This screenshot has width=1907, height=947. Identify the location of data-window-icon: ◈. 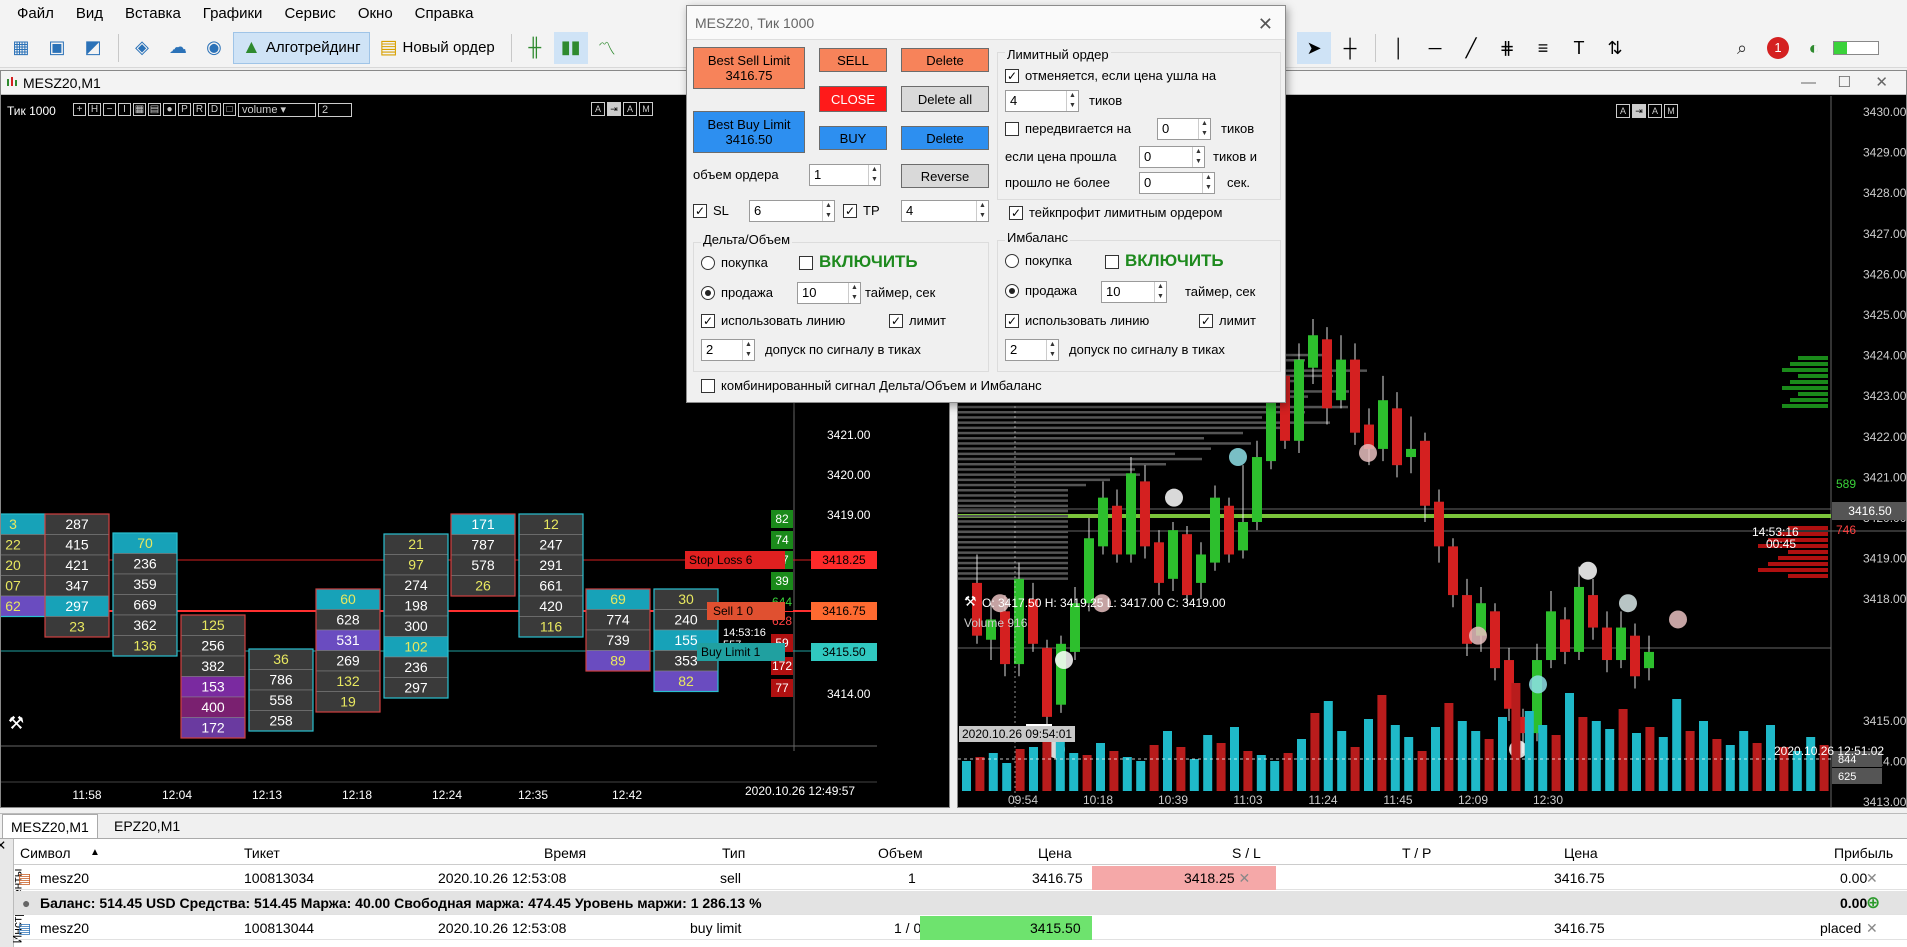
(142, 48).